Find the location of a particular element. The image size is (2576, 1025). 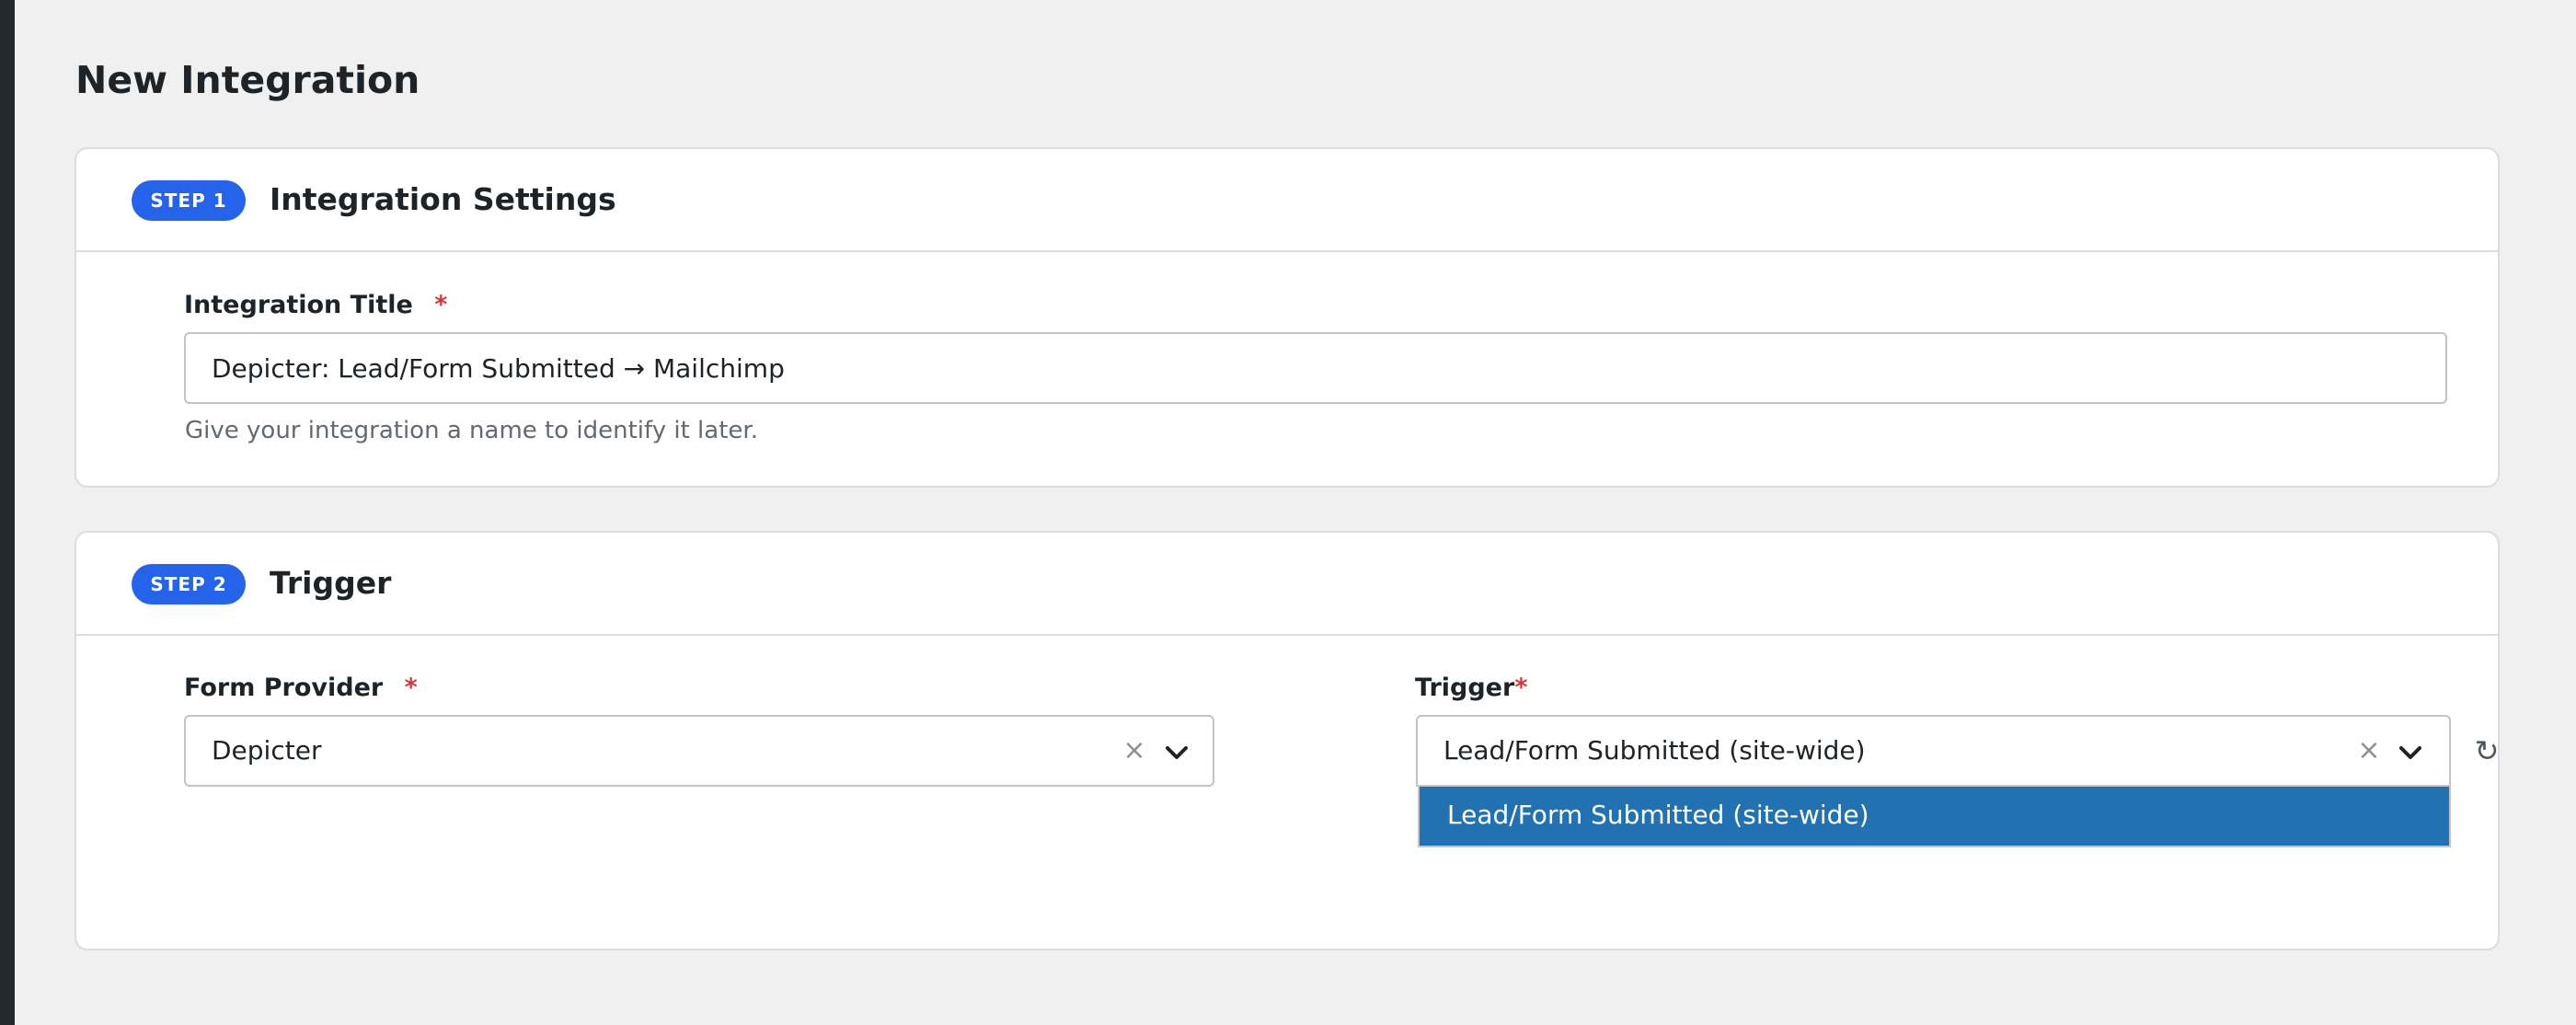

form-provider-select: Depicter × is located at coordinates (699, 751).